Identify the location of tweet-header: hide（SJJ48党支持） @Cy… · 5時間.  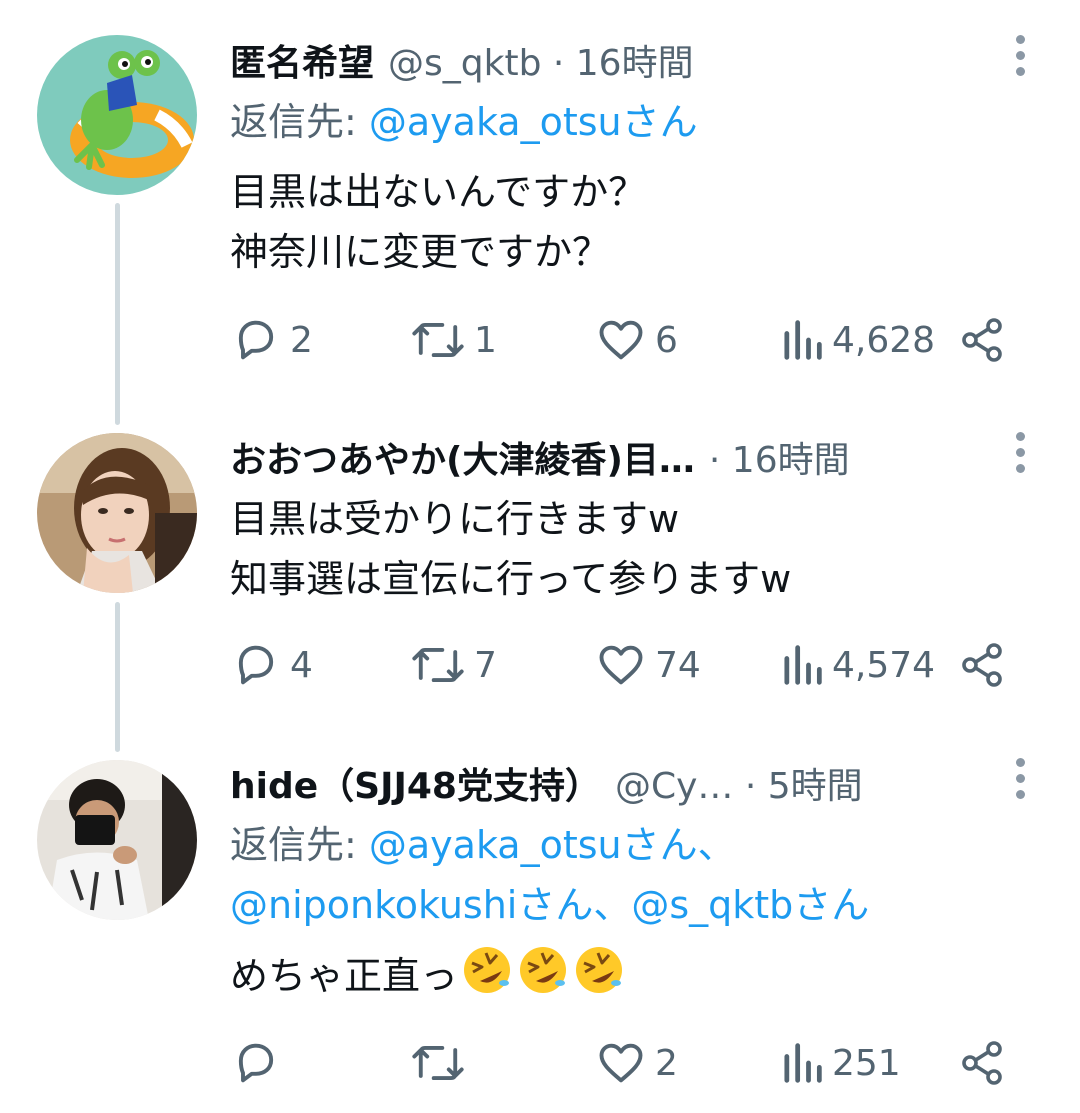
(610, 783).